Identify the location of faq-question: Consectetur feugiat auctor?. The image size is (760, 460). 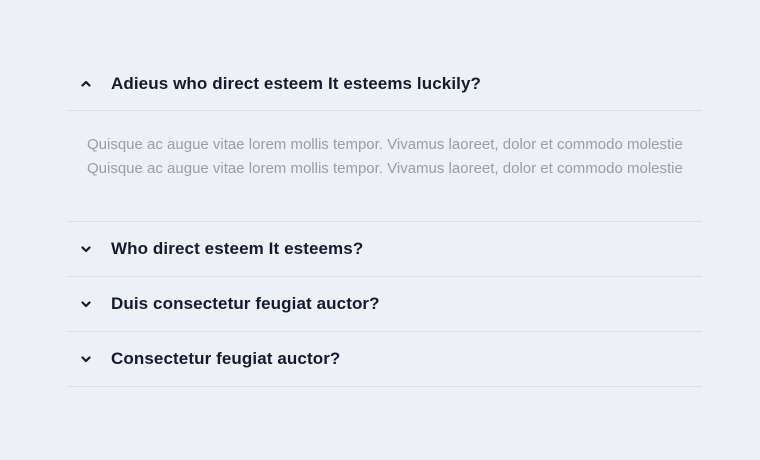
(226, 358).